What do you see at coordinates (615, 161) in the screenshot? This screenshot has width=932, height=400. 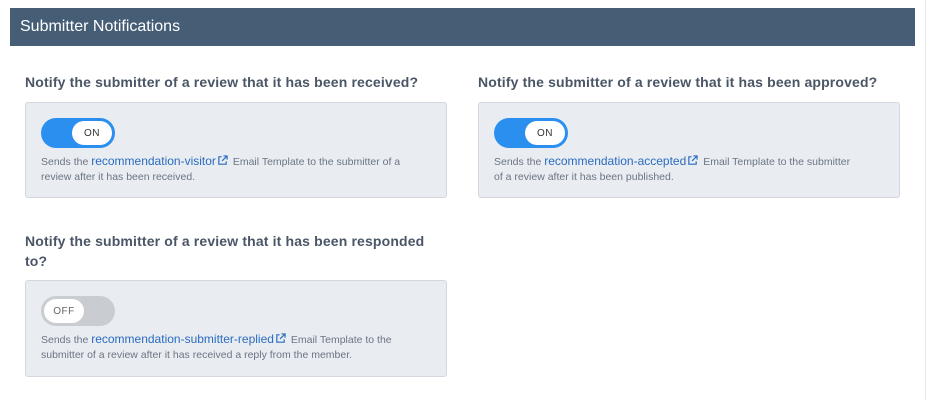 I see `email-template-link: recommendation-accepted` at bounding box center [615, 161].